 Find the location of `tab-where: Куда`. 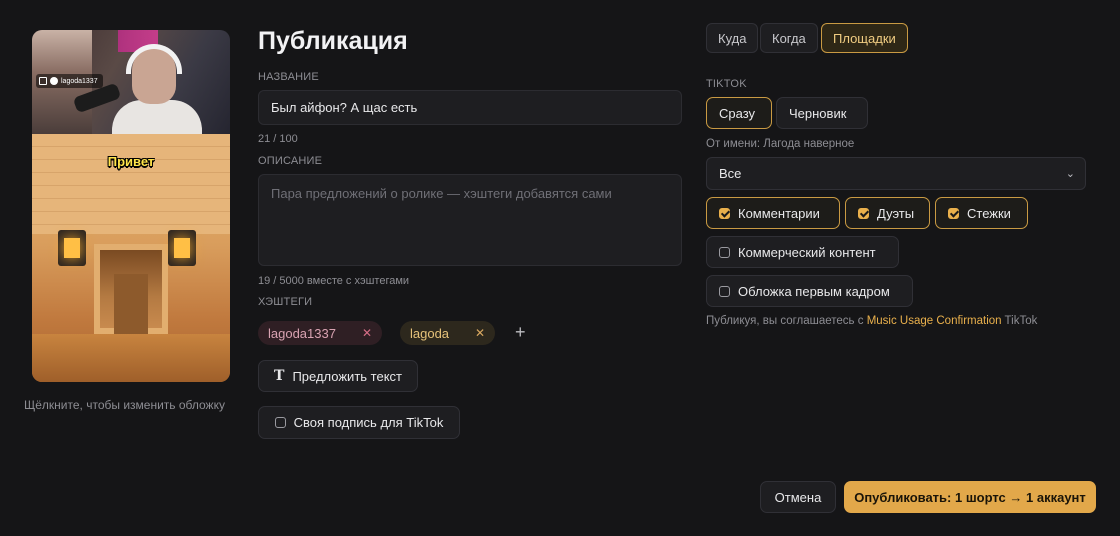

tab-where: Куда is located at coordinates (732, 38).